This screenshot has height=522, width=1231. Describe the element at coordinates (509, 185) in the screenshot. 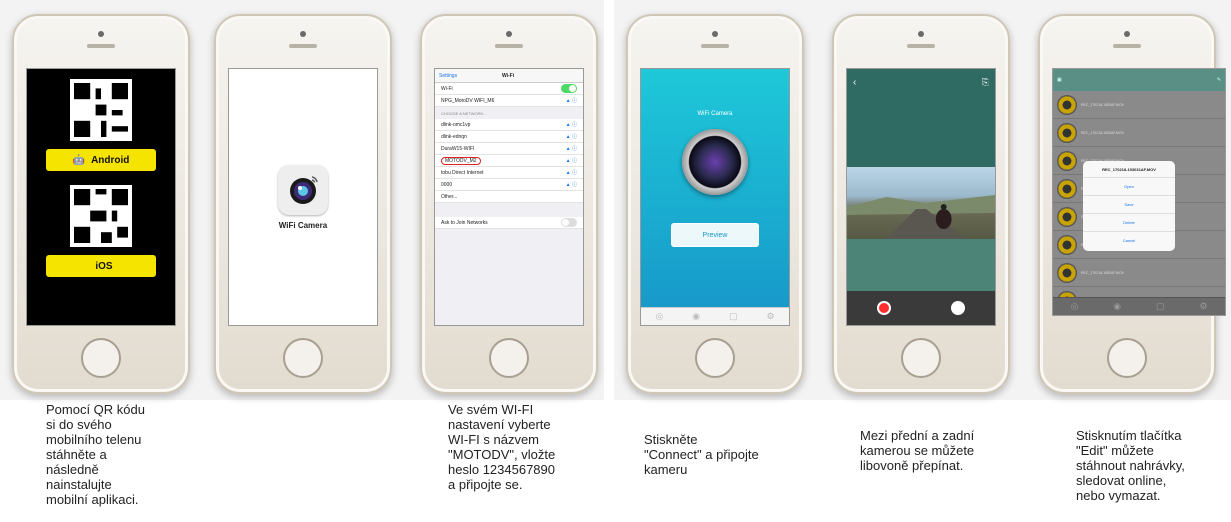

I see `network-row: 0000 ▲ ⓘ` at that location.